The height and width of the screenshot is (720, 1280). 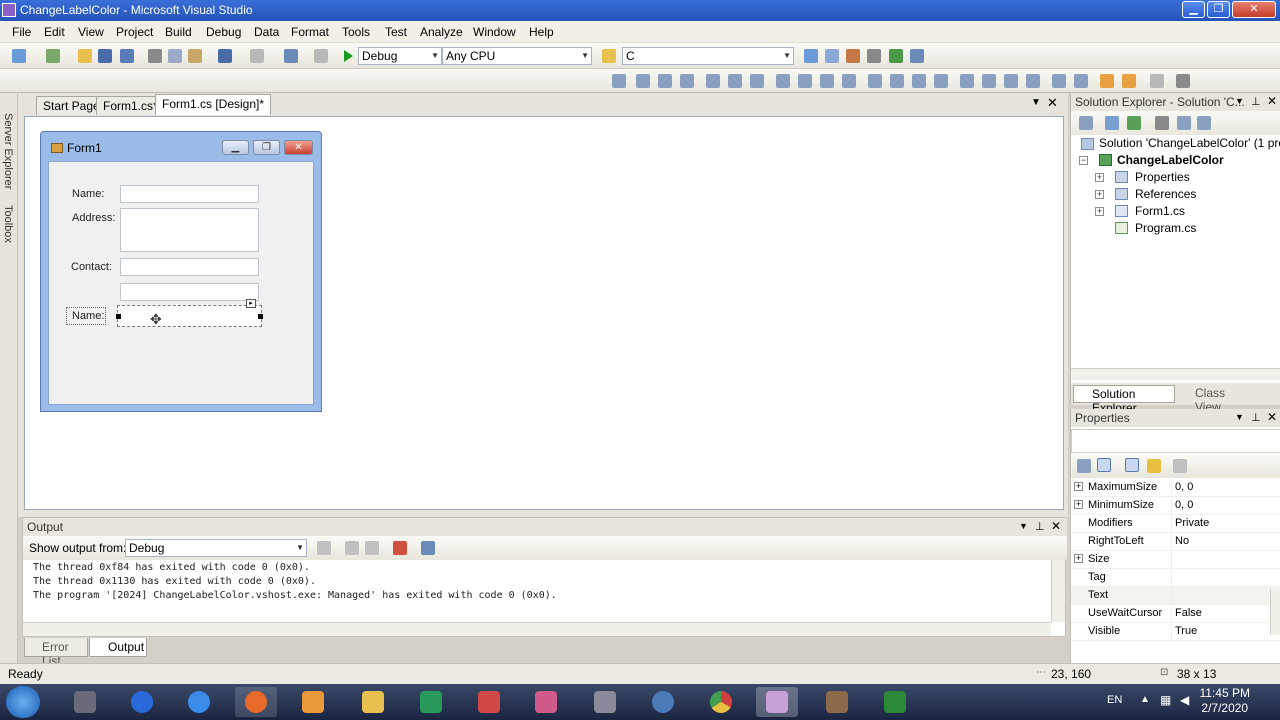 What do you see at coordinates (1145, 699) in the screenshot?
I see `tray-expand-icon: ▲` at bounding box center [1145, 699].